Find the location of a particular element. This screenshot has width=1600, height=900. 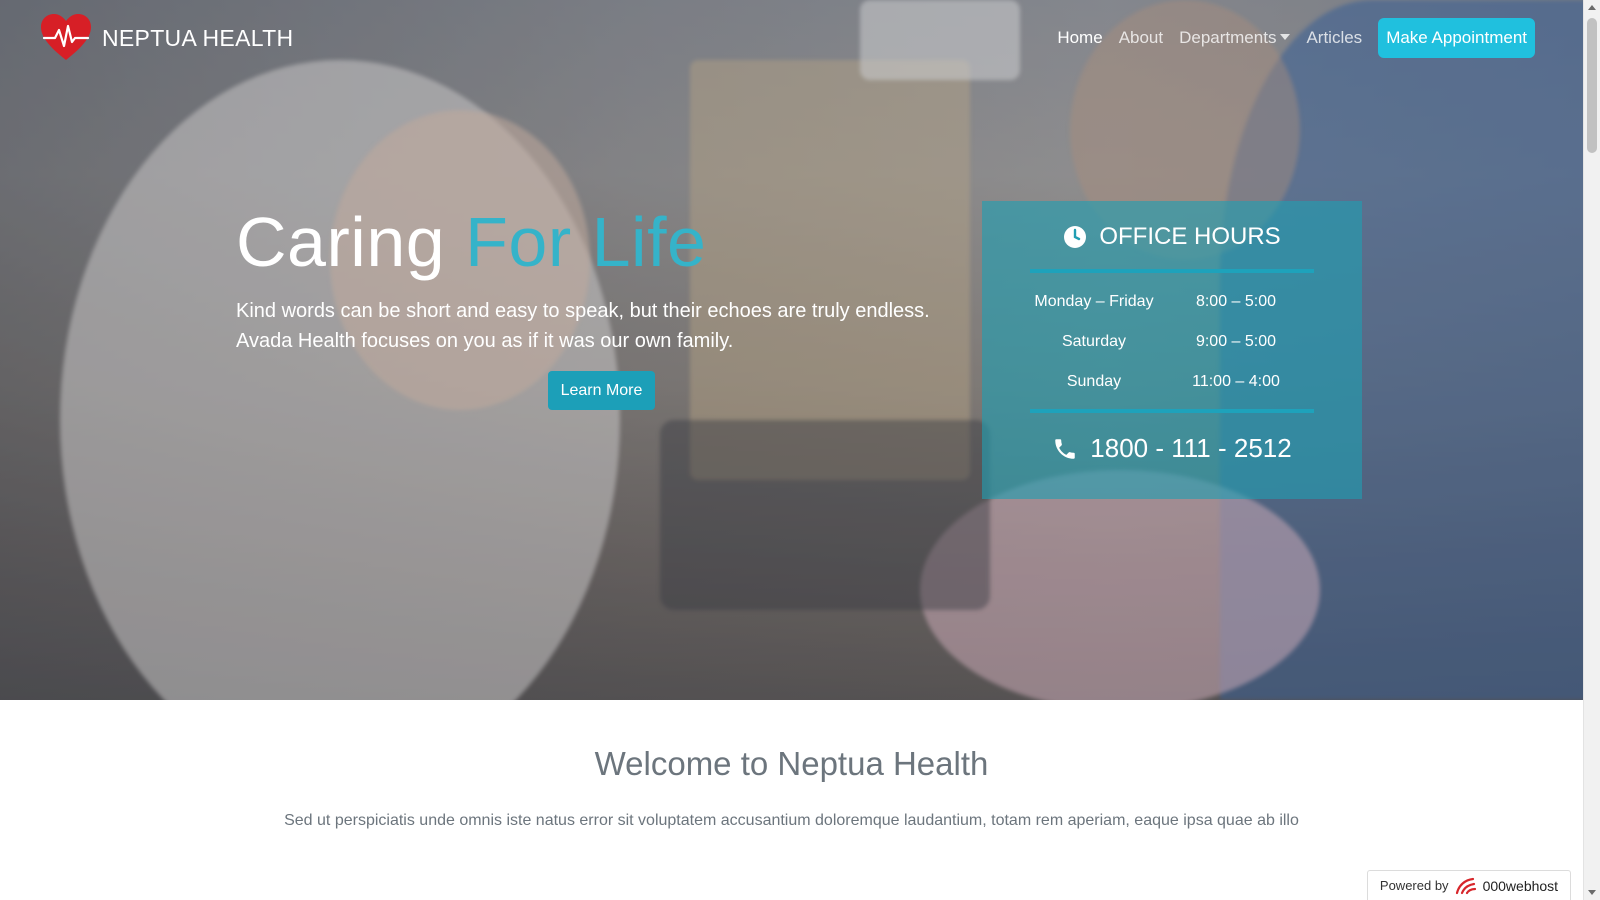

clock-icon is located at coordinates (1075, 237).